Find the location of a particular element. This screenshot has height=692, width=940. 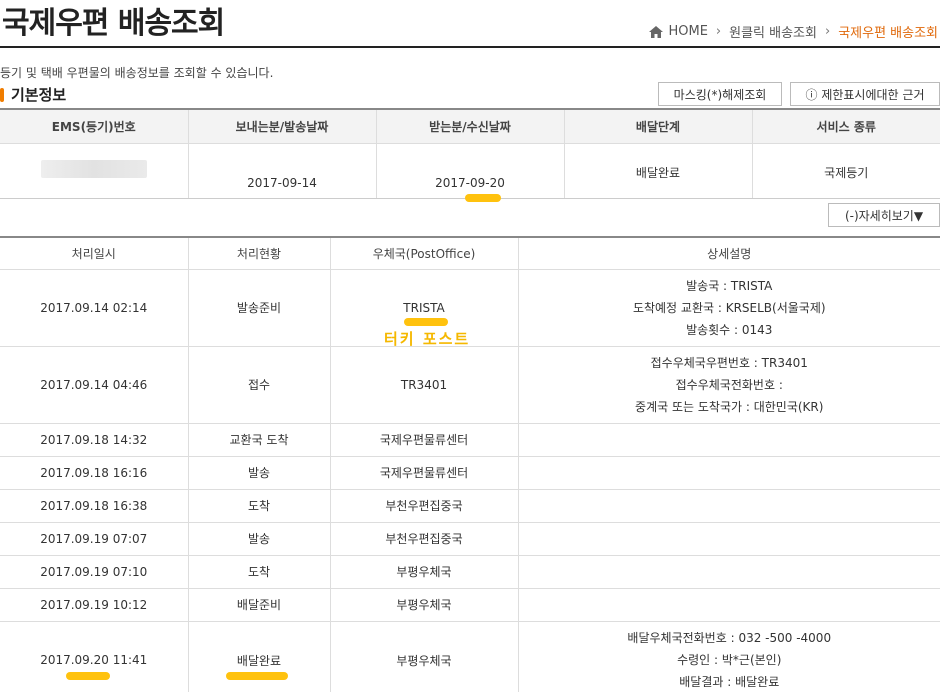

table-row: 2017.09.18 14:32 교환국 도착 국제우편물류센터 is located at coordinates (470, 440).